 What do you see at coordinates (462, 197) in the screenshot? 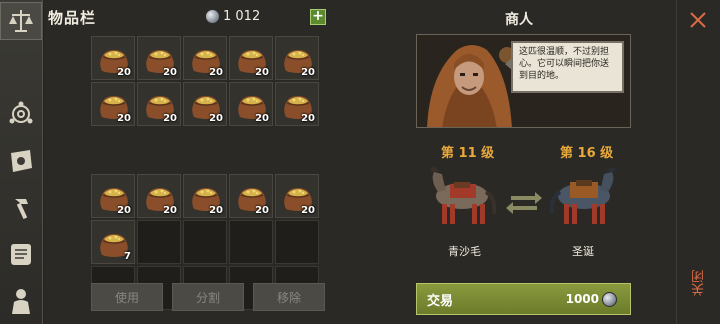
I see `left-horse-image` at bounding box center [462, 197].